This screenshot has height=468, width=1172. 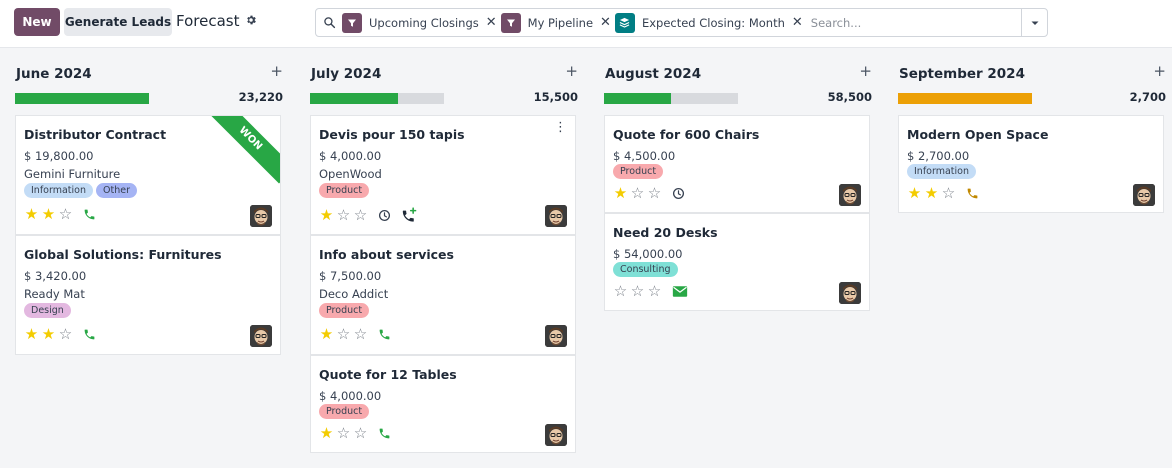 I want to click on facet-label: Expected Closing: Month, so click(x=713, y=22).